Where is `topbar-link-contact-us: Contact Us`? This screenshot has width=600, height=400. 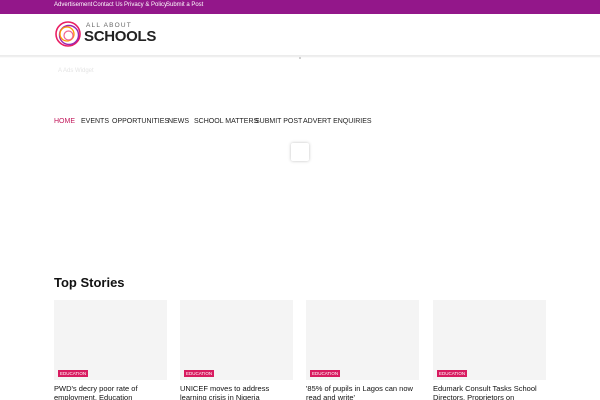 topbar-link-contact-us: Contact Us is located at coordinates (108, 5).